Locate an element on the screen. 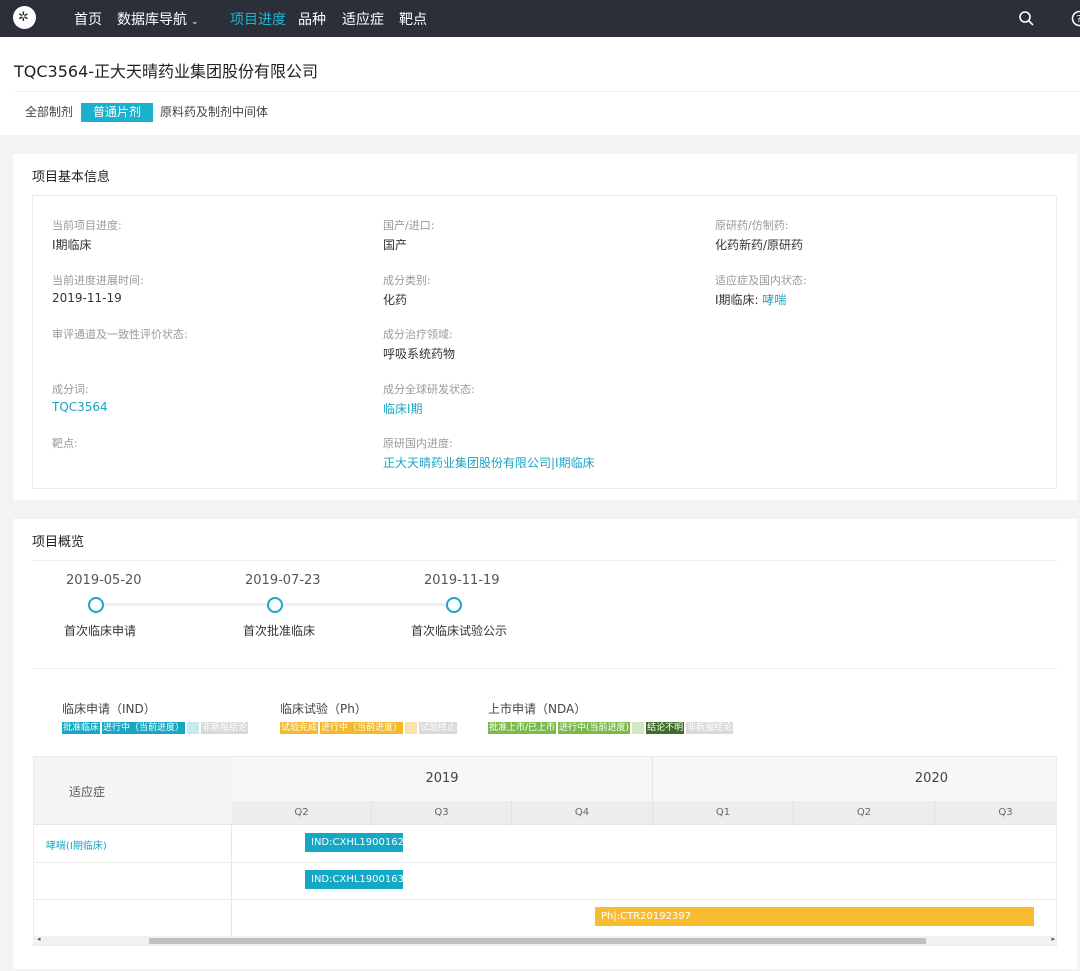  legend-ind-title: 临床申请（IND） is located at coordinates (109, 709).